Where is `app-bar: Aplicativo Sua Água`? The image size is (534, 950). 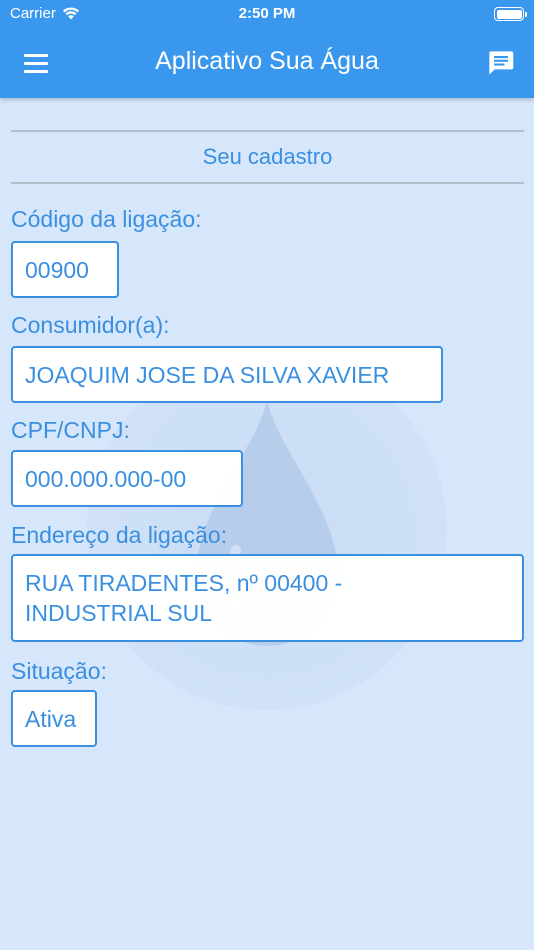 app-bar: Aplicativo Sua Água is located at coordinates (267, 63).